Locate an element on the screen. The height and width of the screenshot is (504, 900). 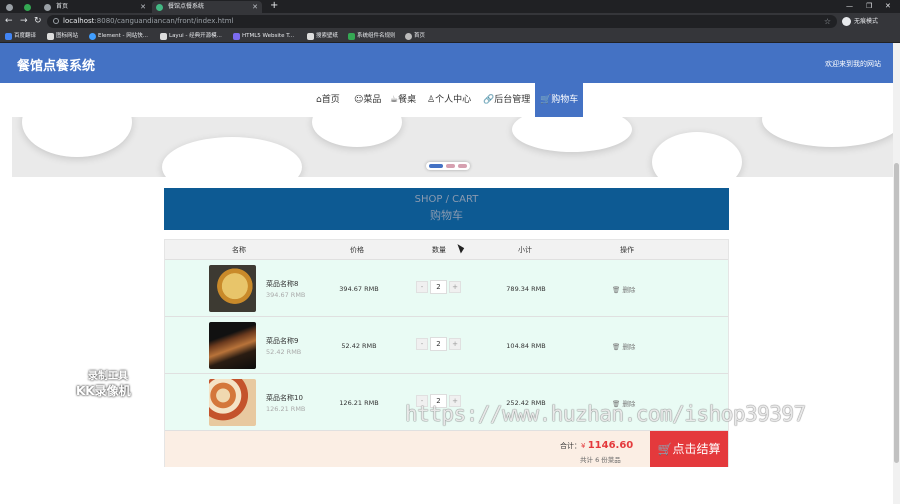
trash-icon: 🗑 is located at coordinates (616, 290).